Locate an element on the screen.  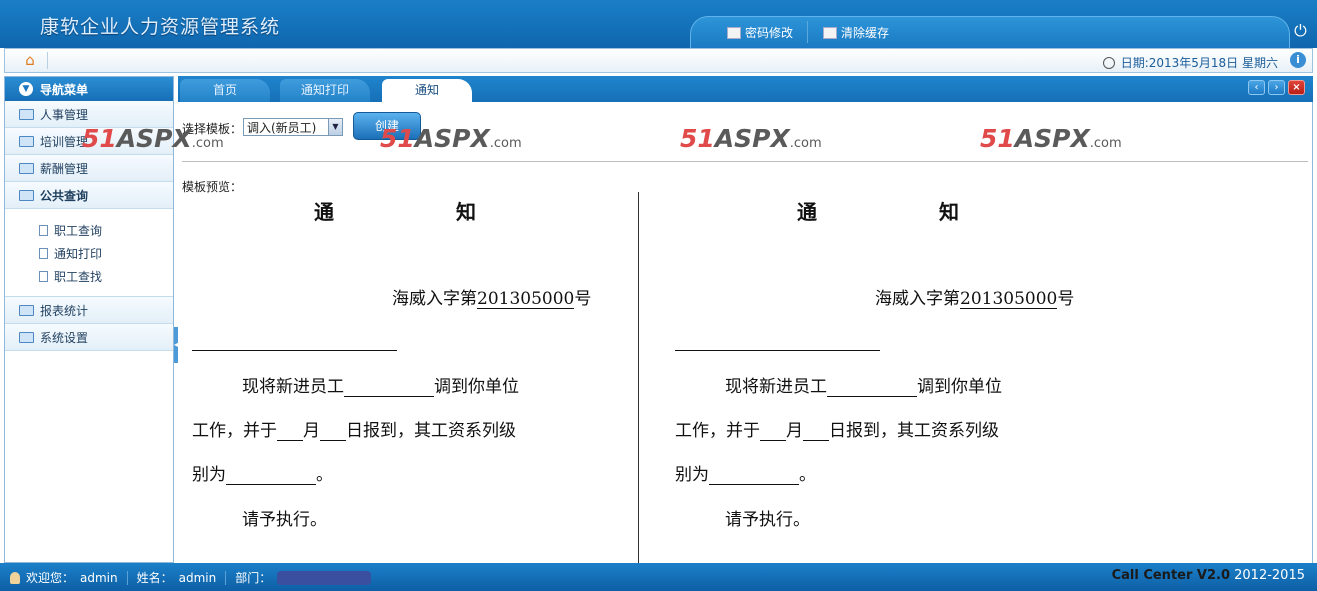
tab-notice-print: 通知打印 is located at coordinates (325, 90).